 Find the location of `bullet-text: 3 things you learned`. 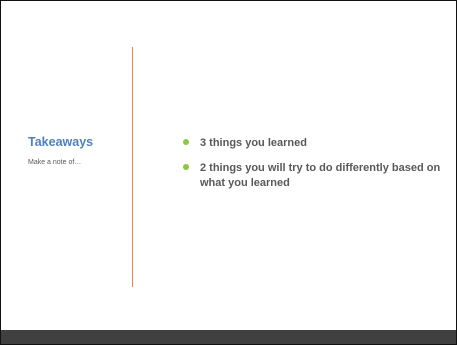

bullet-text: 3 things you learned is located at coordinates (253, 143).